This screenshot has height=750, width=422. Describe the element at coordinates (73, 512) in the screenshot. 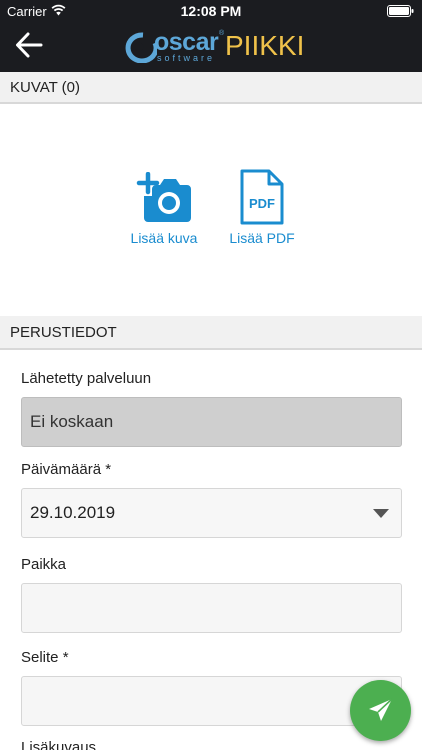

I see `date-value: 29.10.2019` at that location.